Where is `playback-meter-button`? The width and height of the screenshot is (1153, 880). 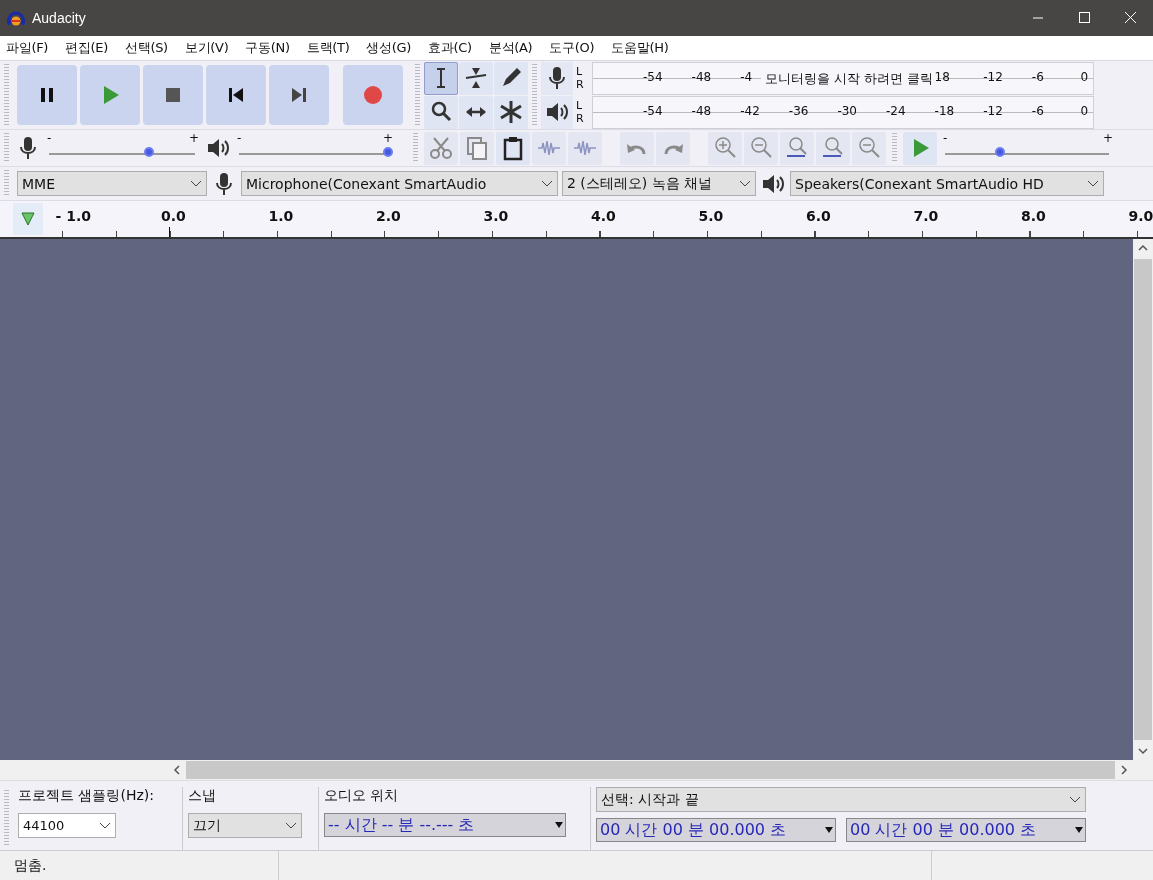
playback-meter-button is located at coordinates (557, 112).